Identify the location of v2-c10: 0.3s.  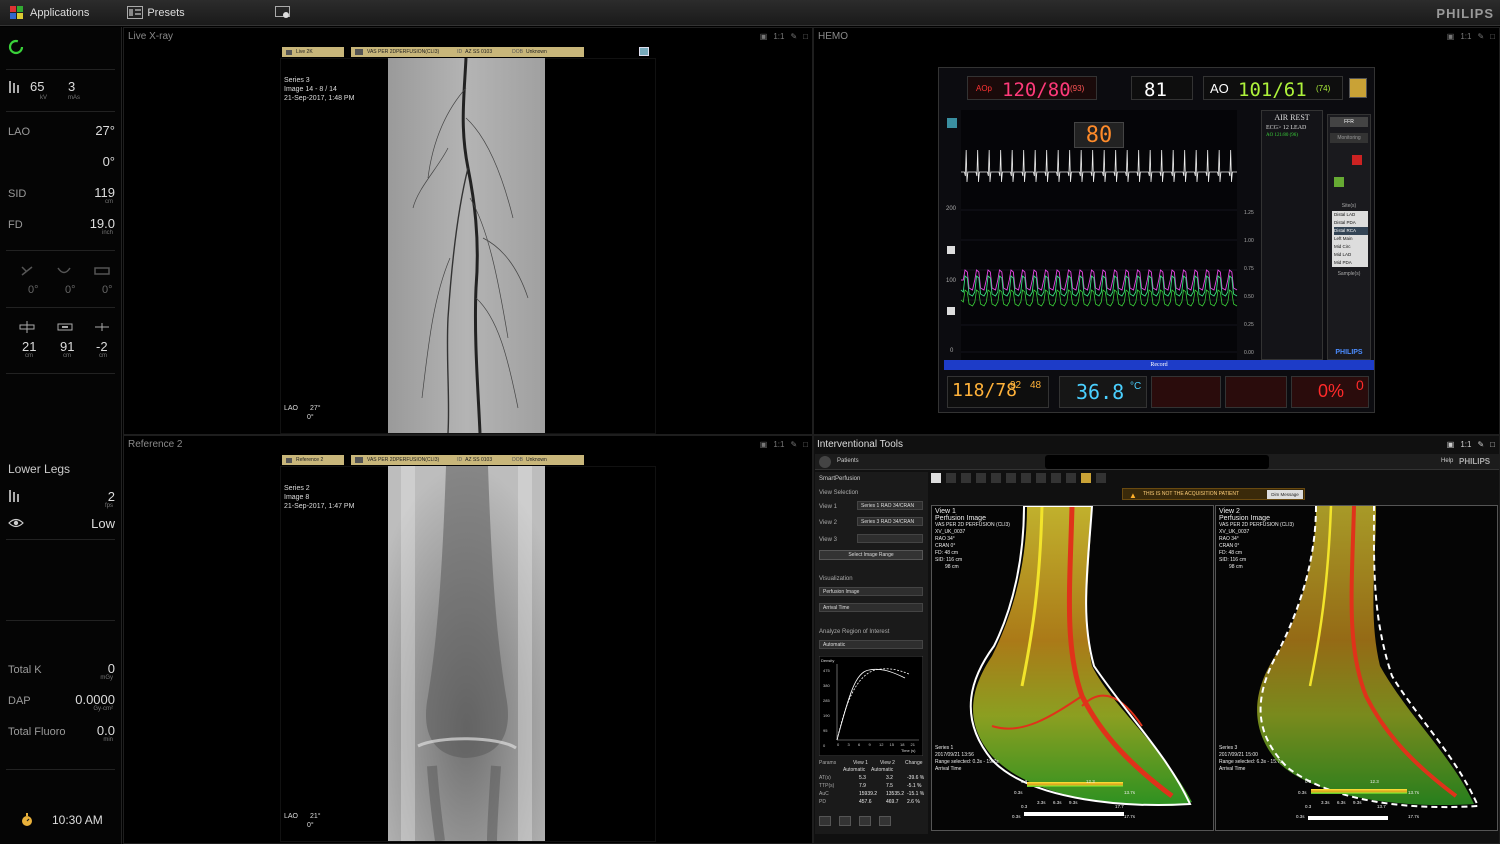
(1300, 816).